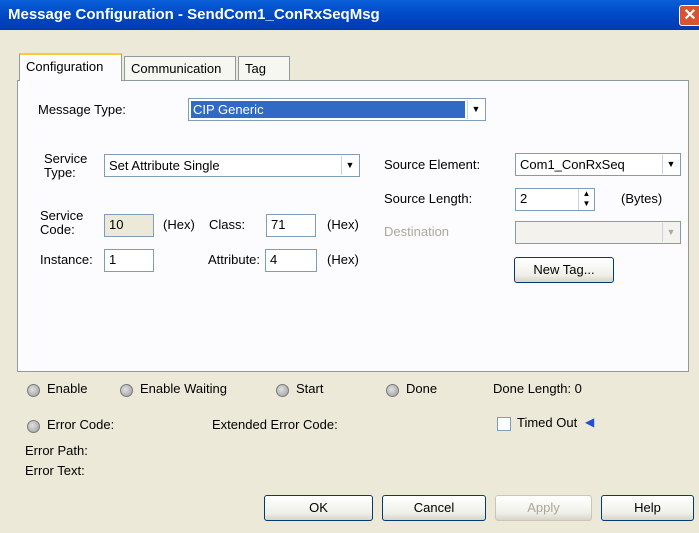 The image size is (699, 533). I want to click on arrow-left-icon: ◀, so click(590, 422).